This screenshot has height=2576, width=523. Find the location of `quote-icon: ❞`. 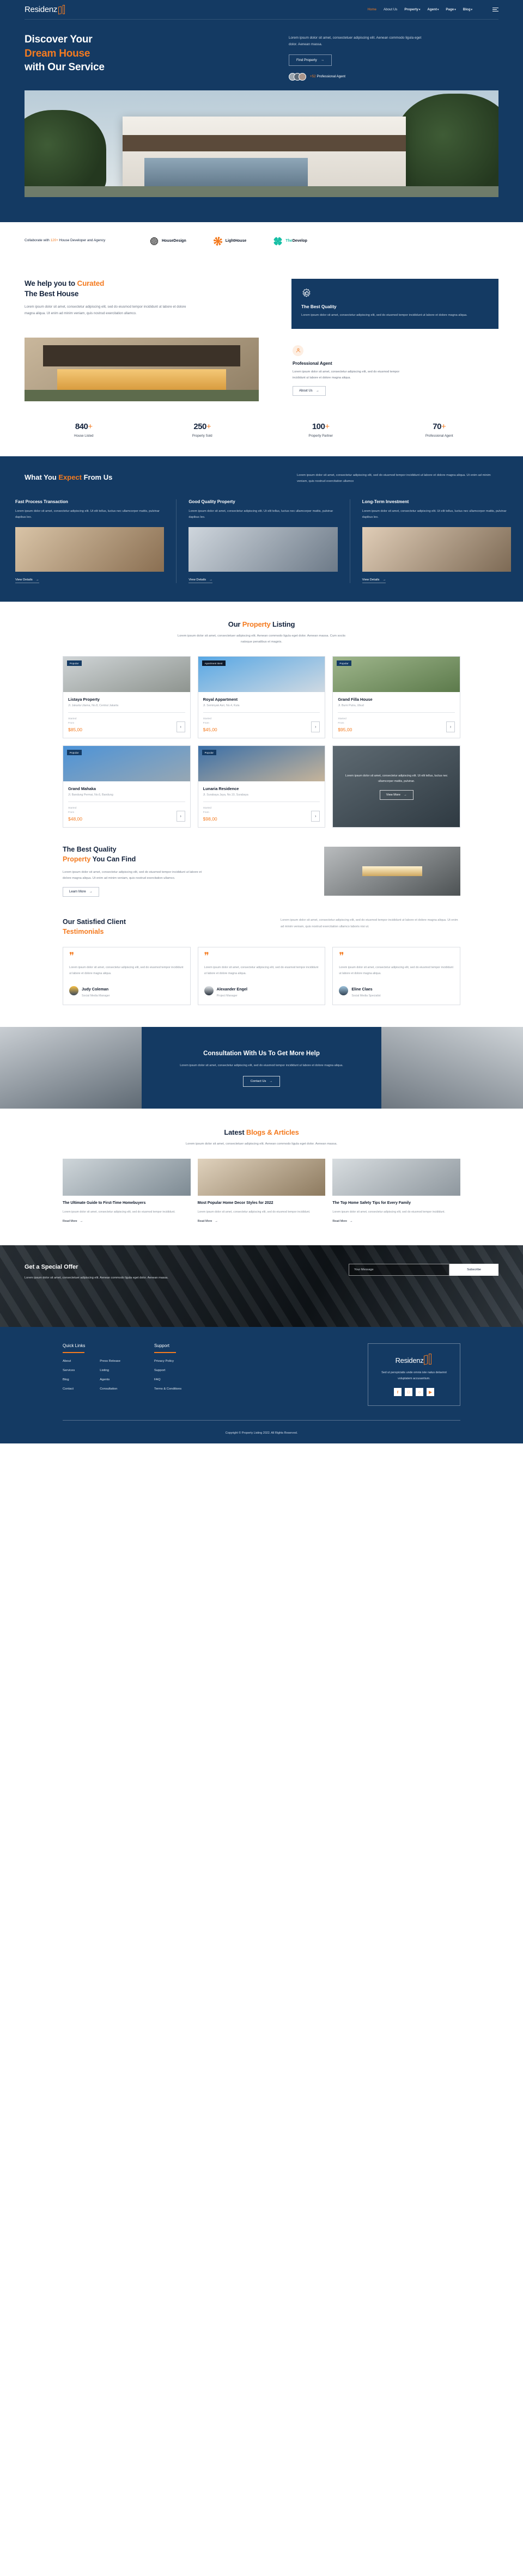

quote-icon: ❞ is located at coordinates (72, 955).